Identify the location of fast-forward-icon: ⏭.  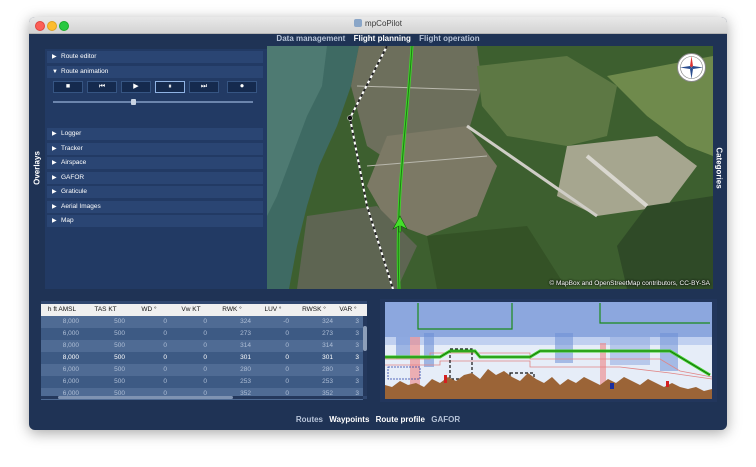
(204, 86).